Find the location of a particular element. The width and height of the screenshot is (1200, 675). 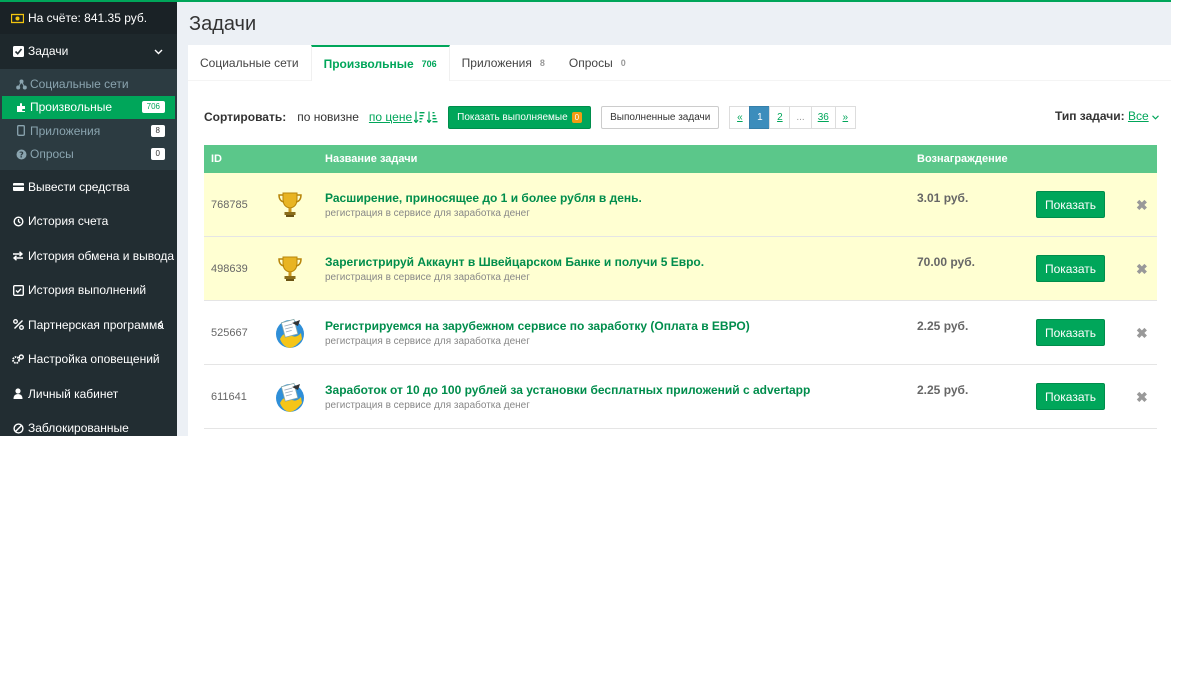

table-header: ID Название задачи Вознаграждение is located at coordinates (680, 159).